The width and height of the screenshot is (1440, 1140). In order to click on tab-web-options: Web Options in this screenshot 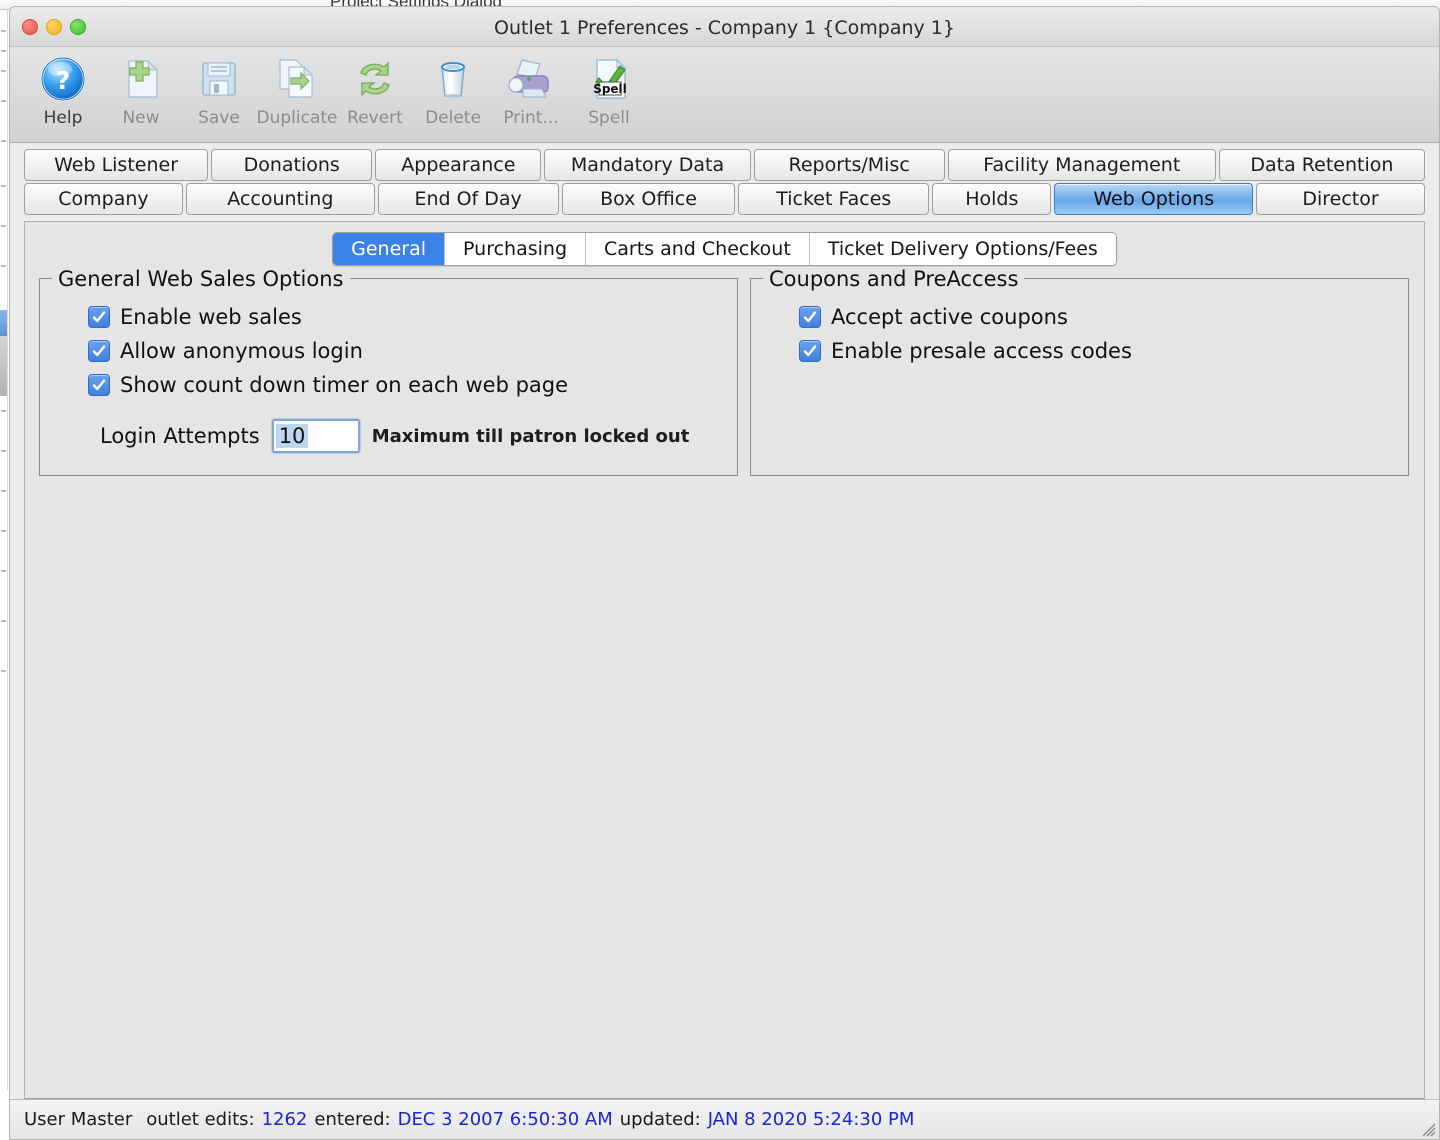, I will do `click(1154, 199)`.